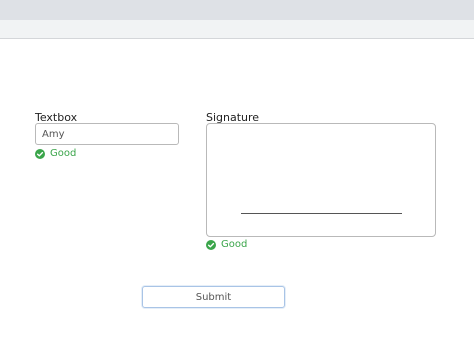 This screenshot has height=359, width=474. What do you see at coordinates (321, 213) in the screenshot?
I see `signature-baseline` at bounding box center [321, 213].